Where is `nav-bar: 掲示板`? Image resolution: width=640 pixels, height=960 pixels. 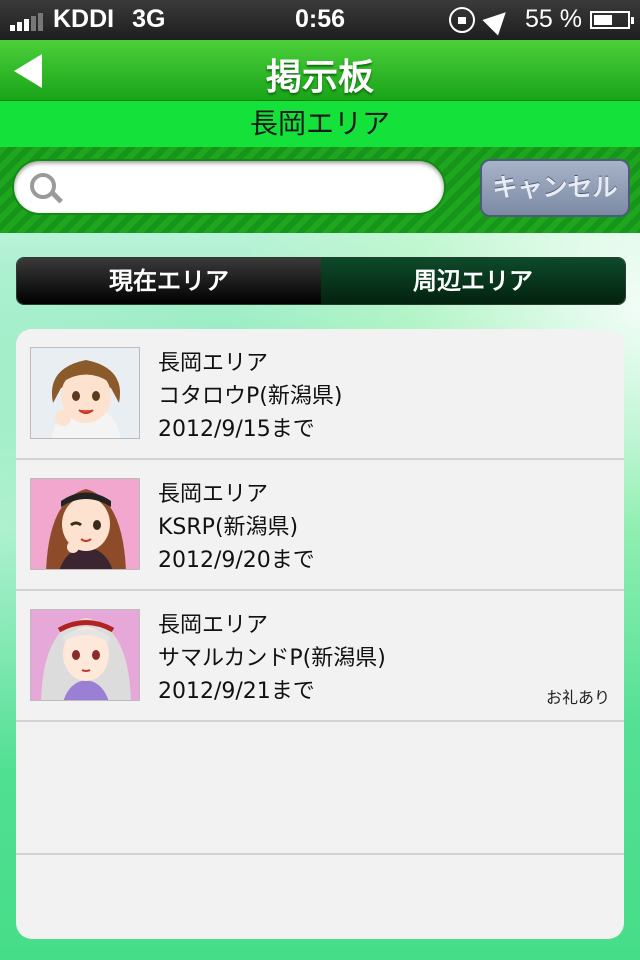 nav-bar: 掲示板 is located at coordinates (320, 70).